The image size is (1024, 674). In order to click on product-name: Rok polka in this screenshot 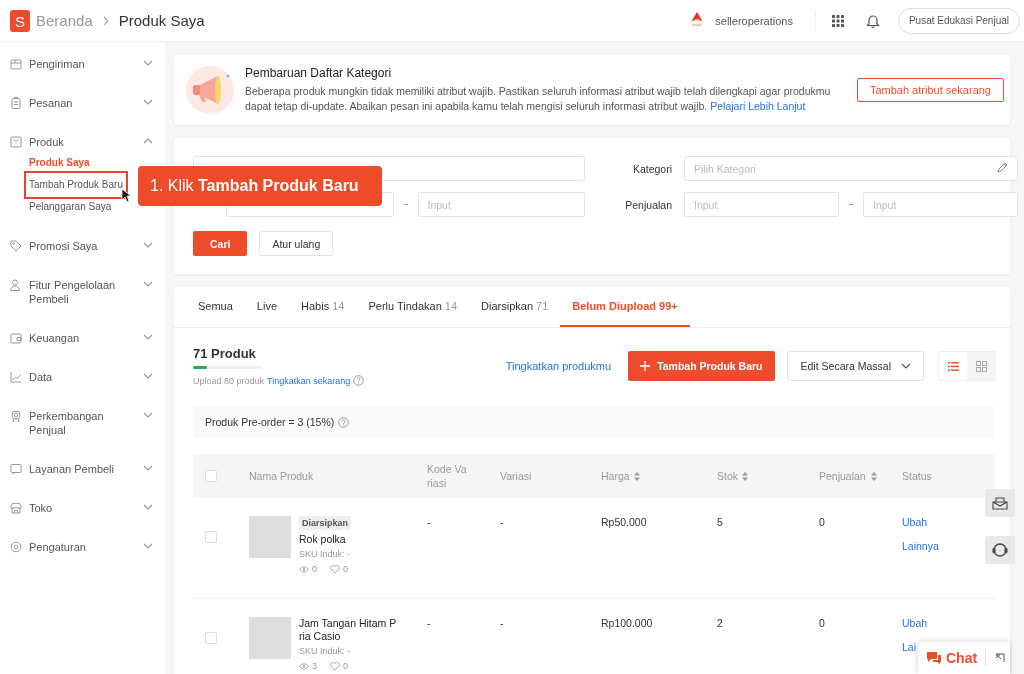, I will do `click(323, 539)`.